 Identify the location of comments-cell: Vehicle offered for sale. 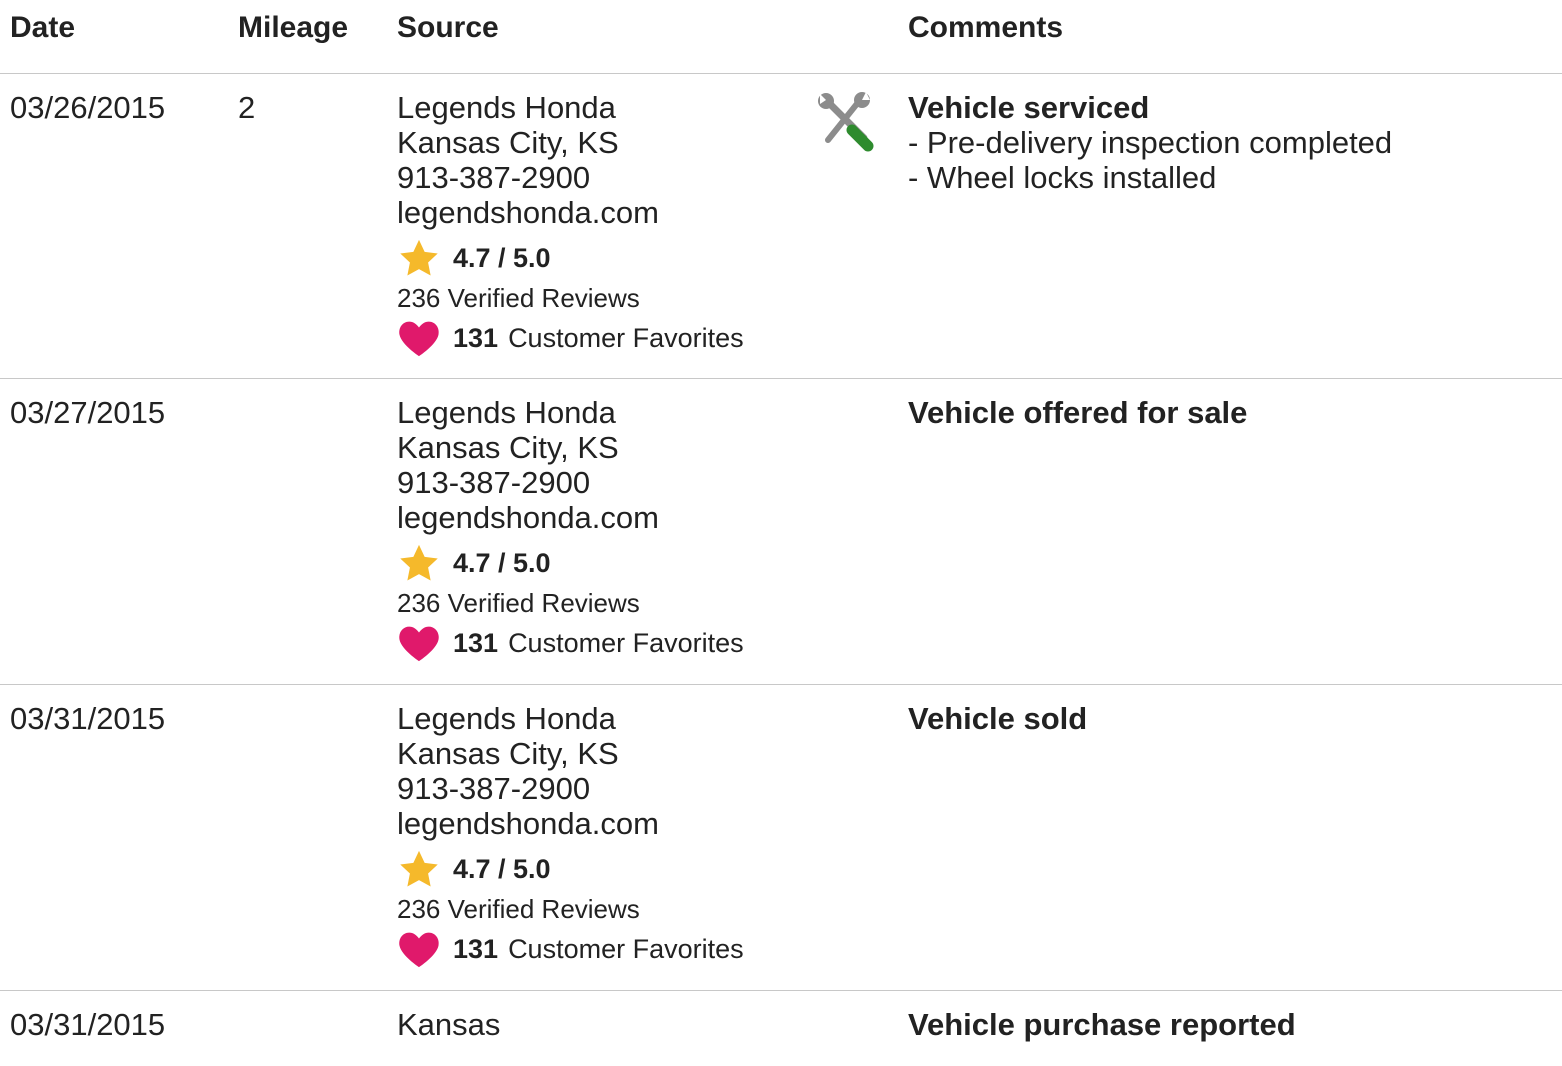
(1077, 412).